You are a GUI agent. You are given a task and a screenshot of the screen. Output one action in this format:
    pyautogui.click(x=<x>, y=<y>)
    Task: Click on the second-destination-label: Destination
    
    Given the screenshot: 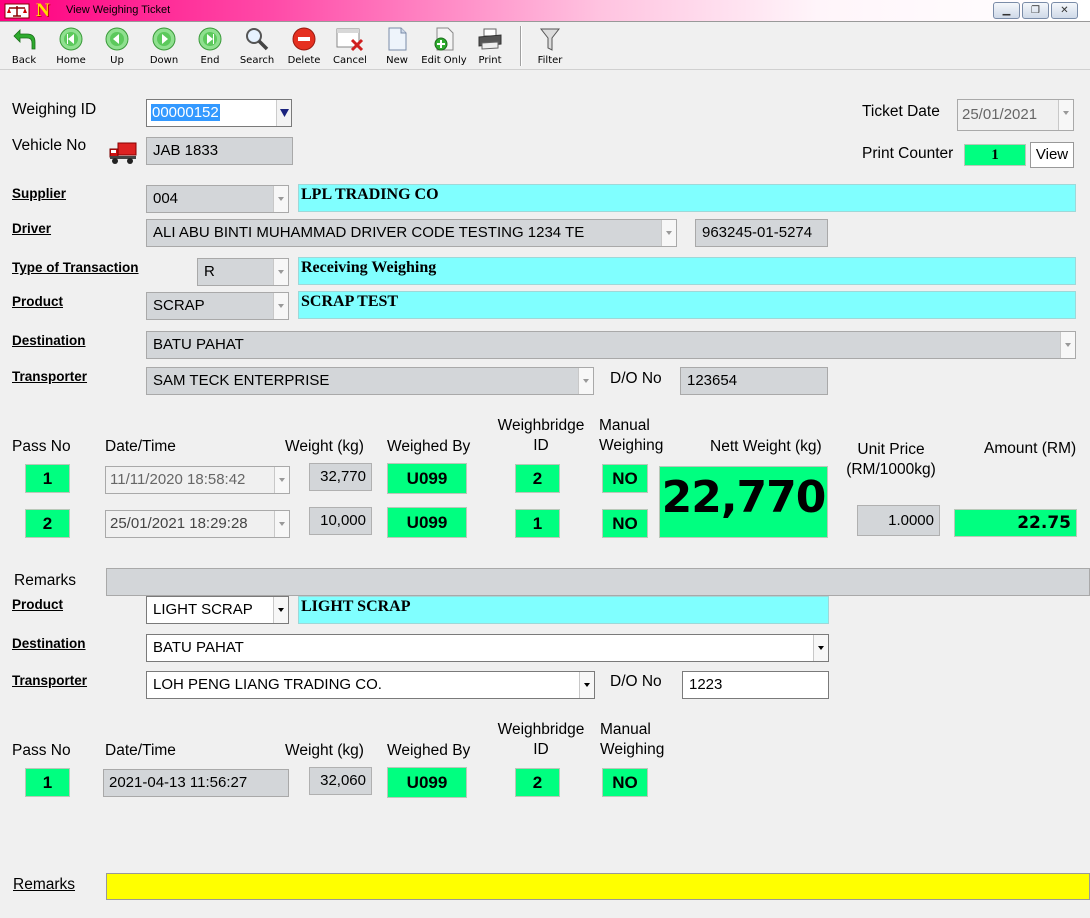 What is the action you would take?
    pyautogui.click(x=49, y=643)
    